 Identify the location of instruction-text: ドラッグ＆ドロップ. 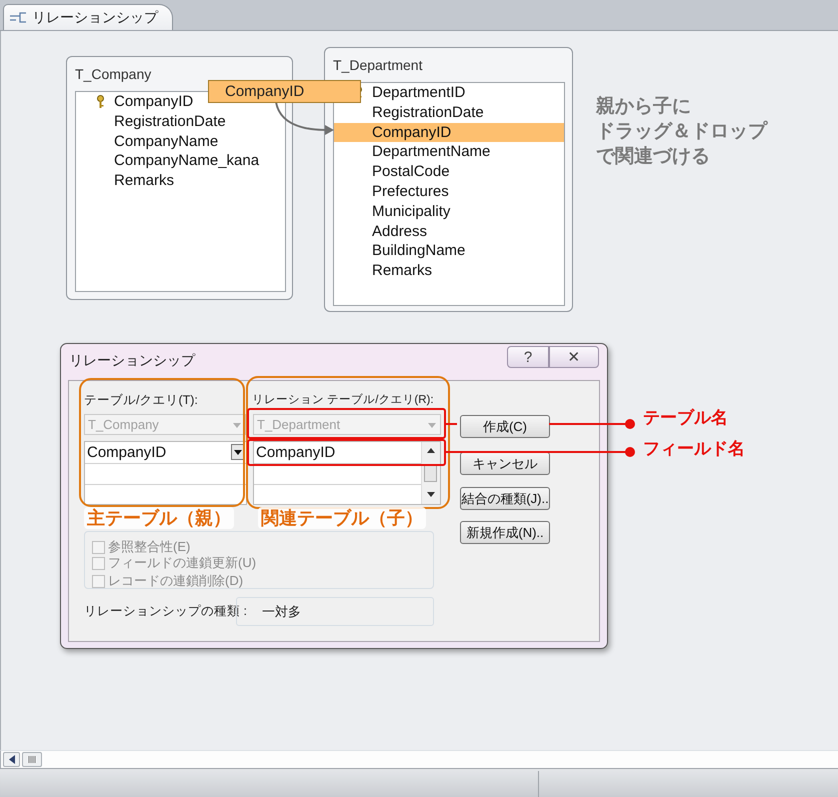
(681, 132).